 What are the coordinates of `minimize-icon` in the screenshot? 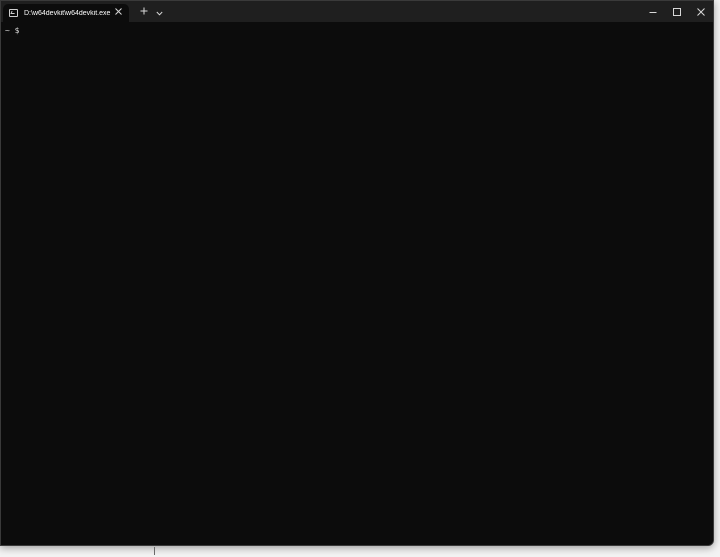 It's located at (653, 12).